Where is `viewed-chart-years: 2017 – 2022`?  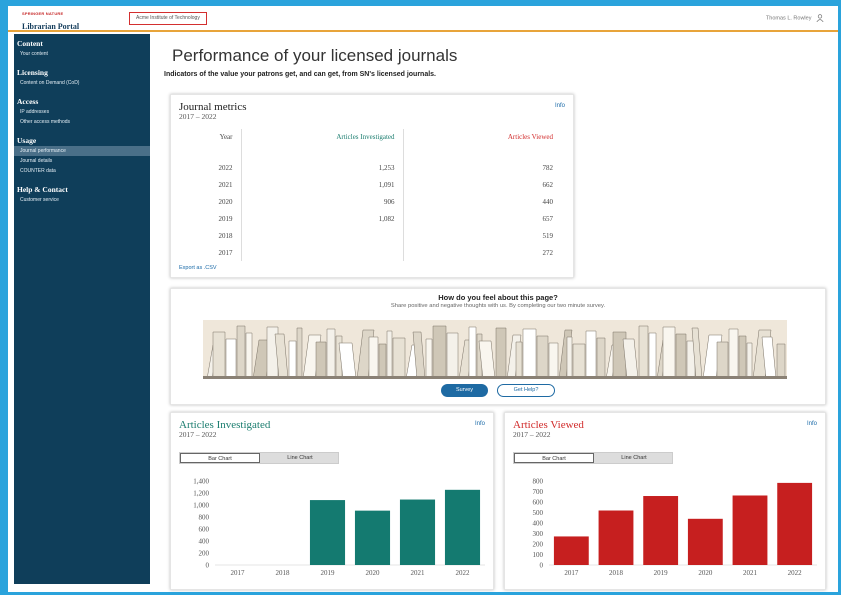 viewed-chart-years: 2017 – 2022 is located at coordinates (532, 434).